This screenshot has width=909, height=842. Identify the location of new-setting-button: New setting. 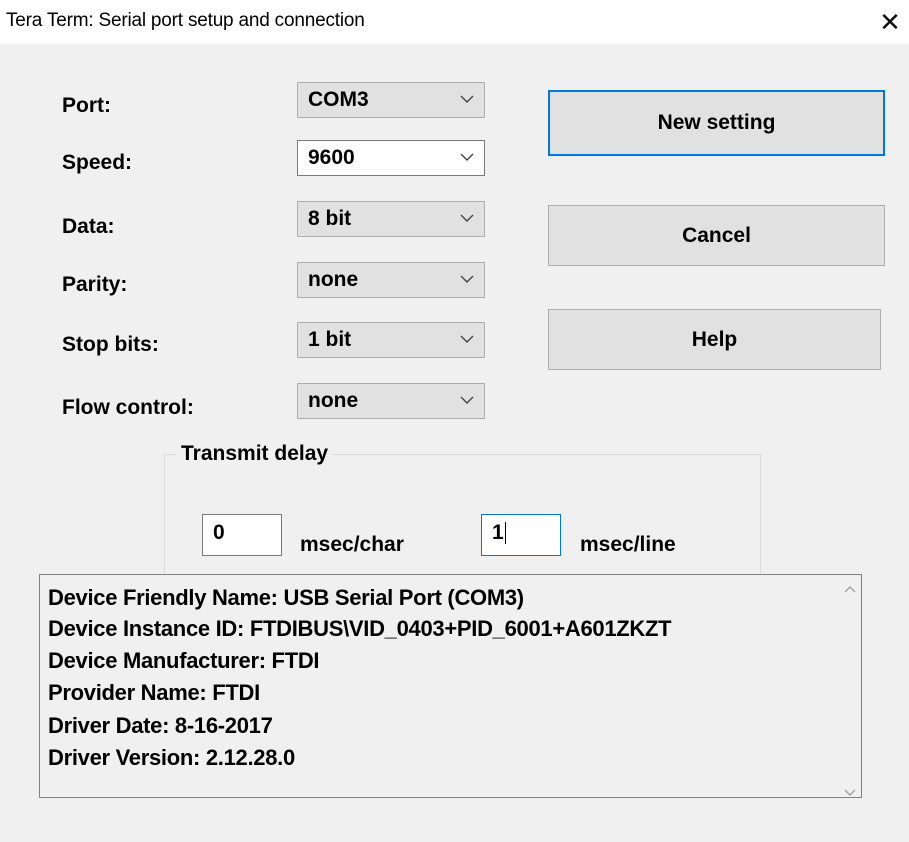
(716, 123).